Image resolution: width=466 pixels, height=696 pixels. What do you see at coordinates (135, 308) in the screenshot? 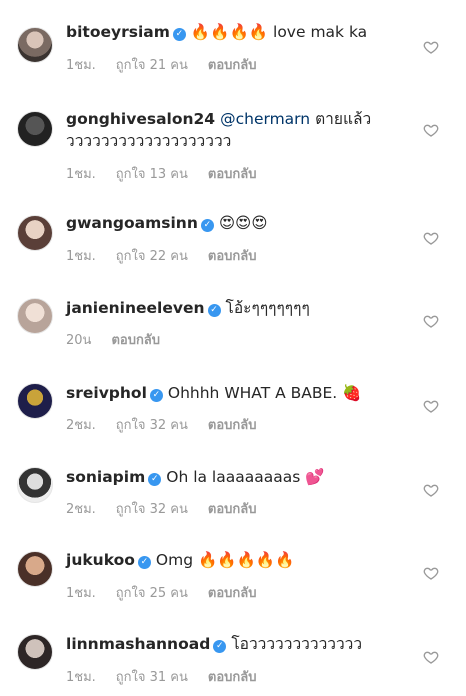
I see `username: janienineeleven` at bounding box center [135, 308].